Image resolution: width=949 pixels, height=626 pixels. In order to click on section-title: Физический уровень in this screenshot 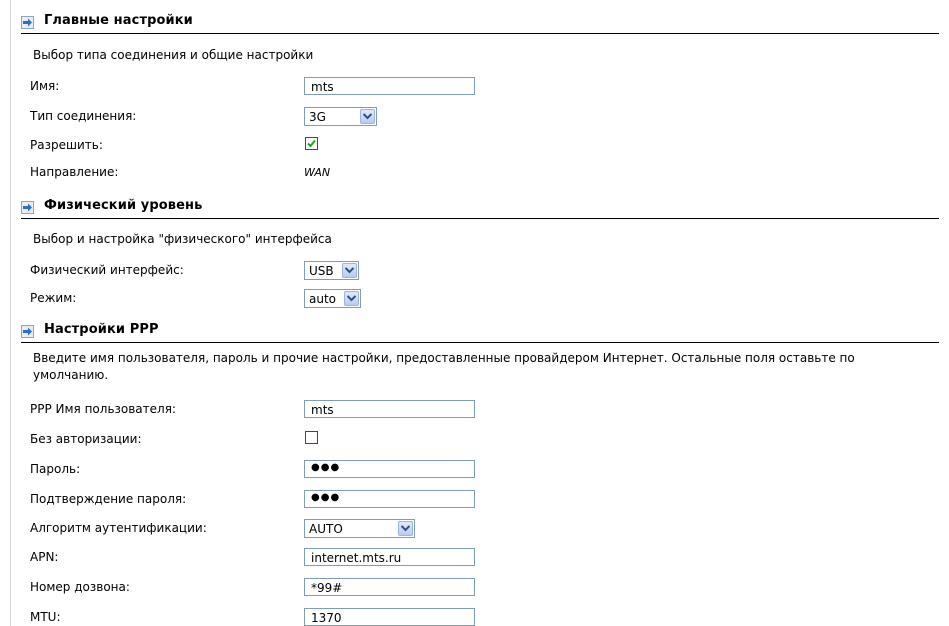, I will do `click(123, 205)`.